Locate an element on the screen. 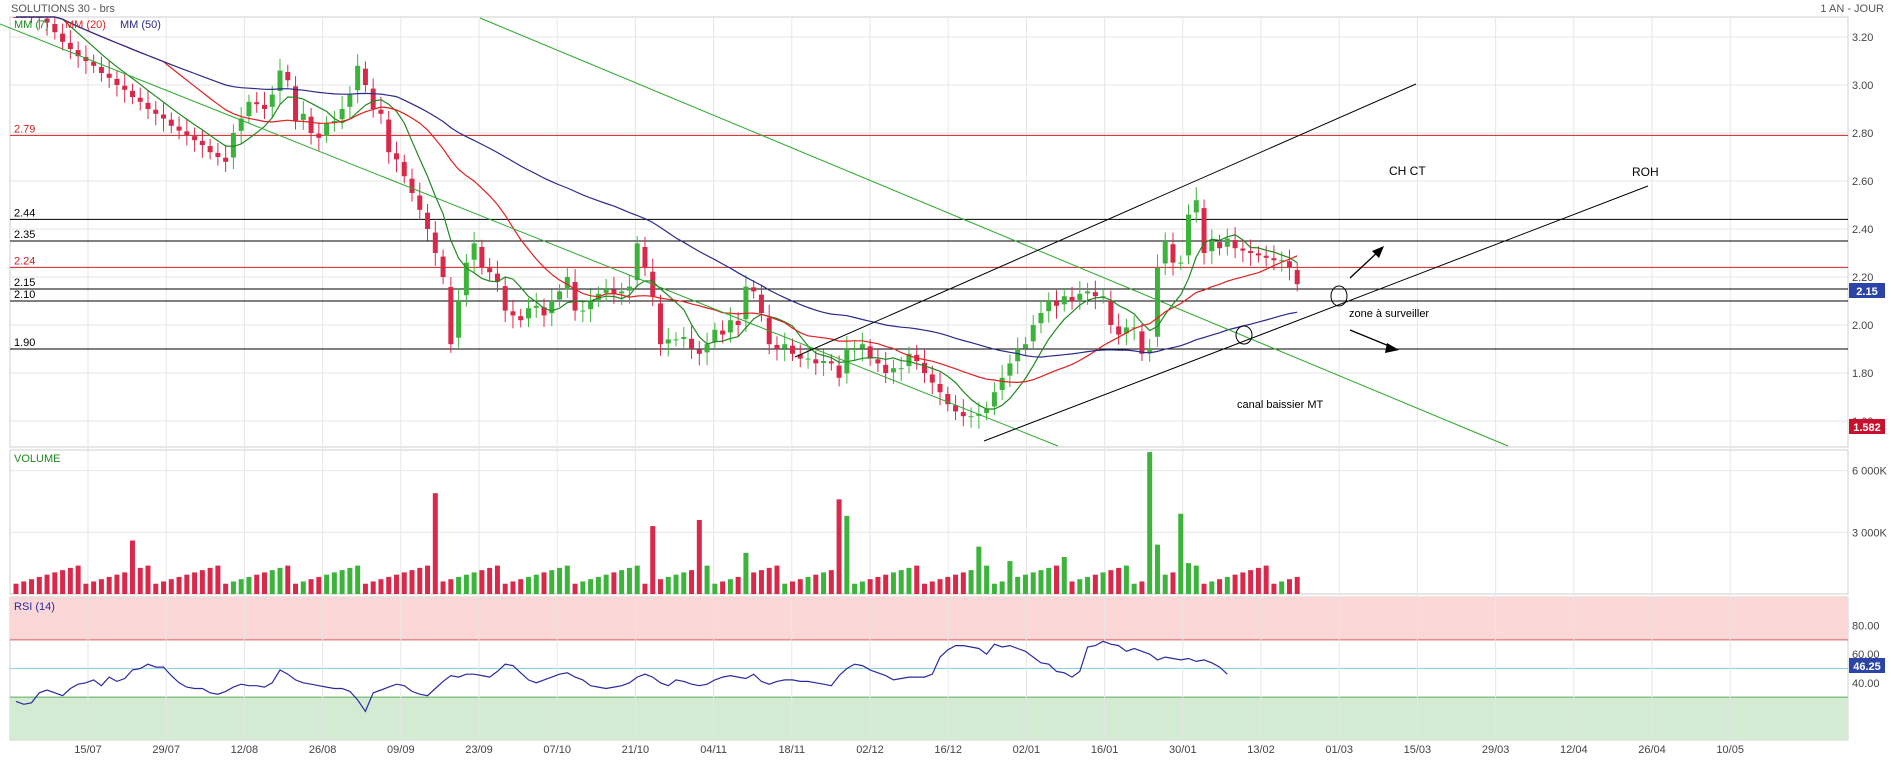 Image resolution: width=1891 pixels, height=765 pixels. level-label-6: 1.90 is located at coordinates (24, 343).